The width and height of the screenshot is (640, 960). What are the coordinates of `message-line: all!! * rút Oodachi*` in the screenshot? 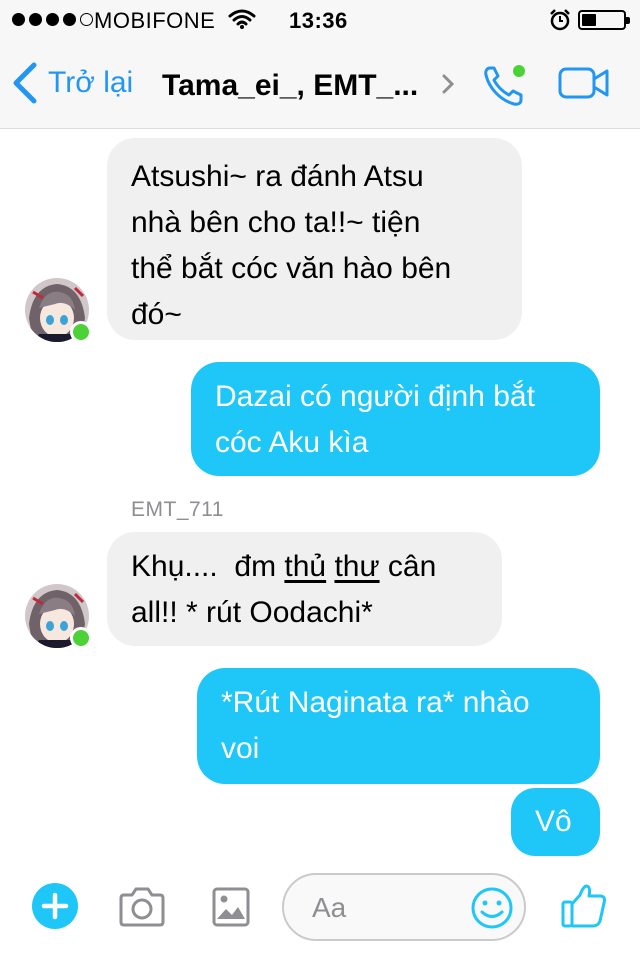 It's located at (252, 612).